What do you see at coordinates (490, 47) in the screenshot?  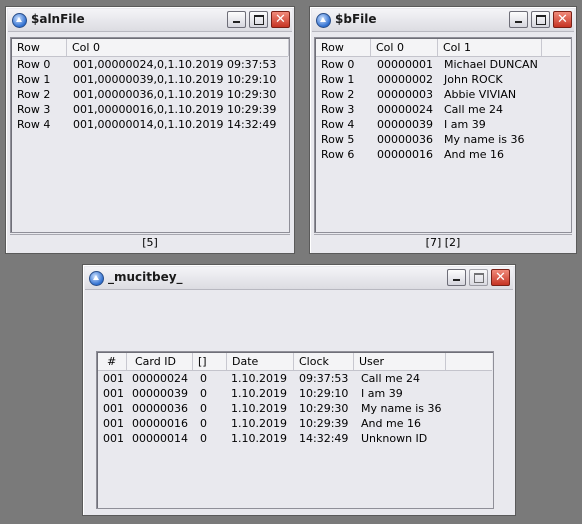 I see `column-header-col1: Col 1` at bounding box center [490, 47].